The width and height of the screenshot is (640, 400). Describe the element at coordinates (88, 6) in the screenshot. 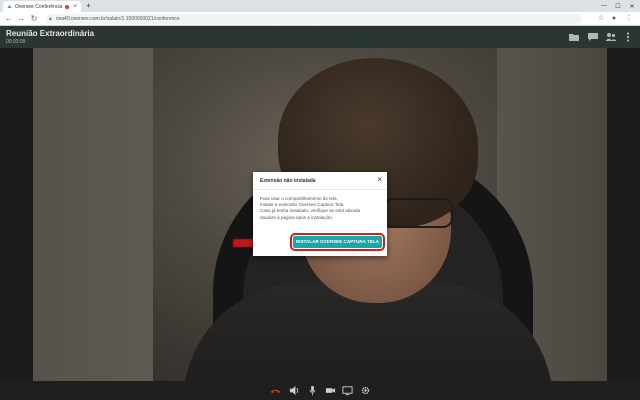

I see `new-tab-button: +` at that location.